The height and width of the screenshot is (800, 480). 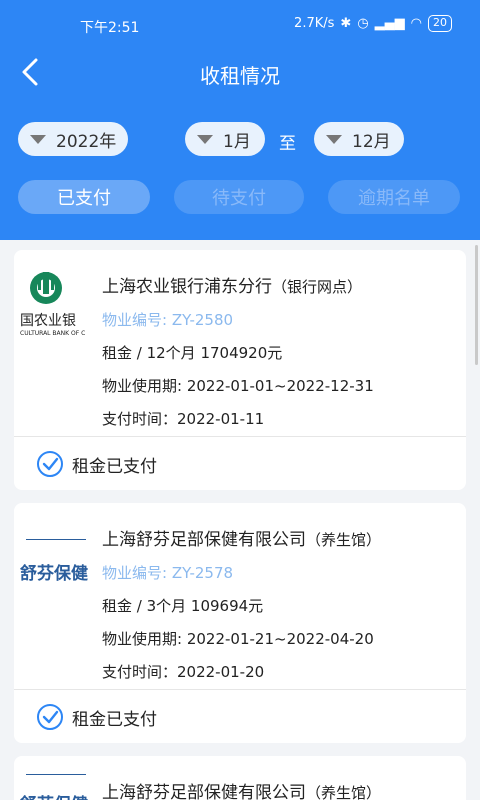 I want to click on navbar: 收租情况, so click(x=240, y=73).